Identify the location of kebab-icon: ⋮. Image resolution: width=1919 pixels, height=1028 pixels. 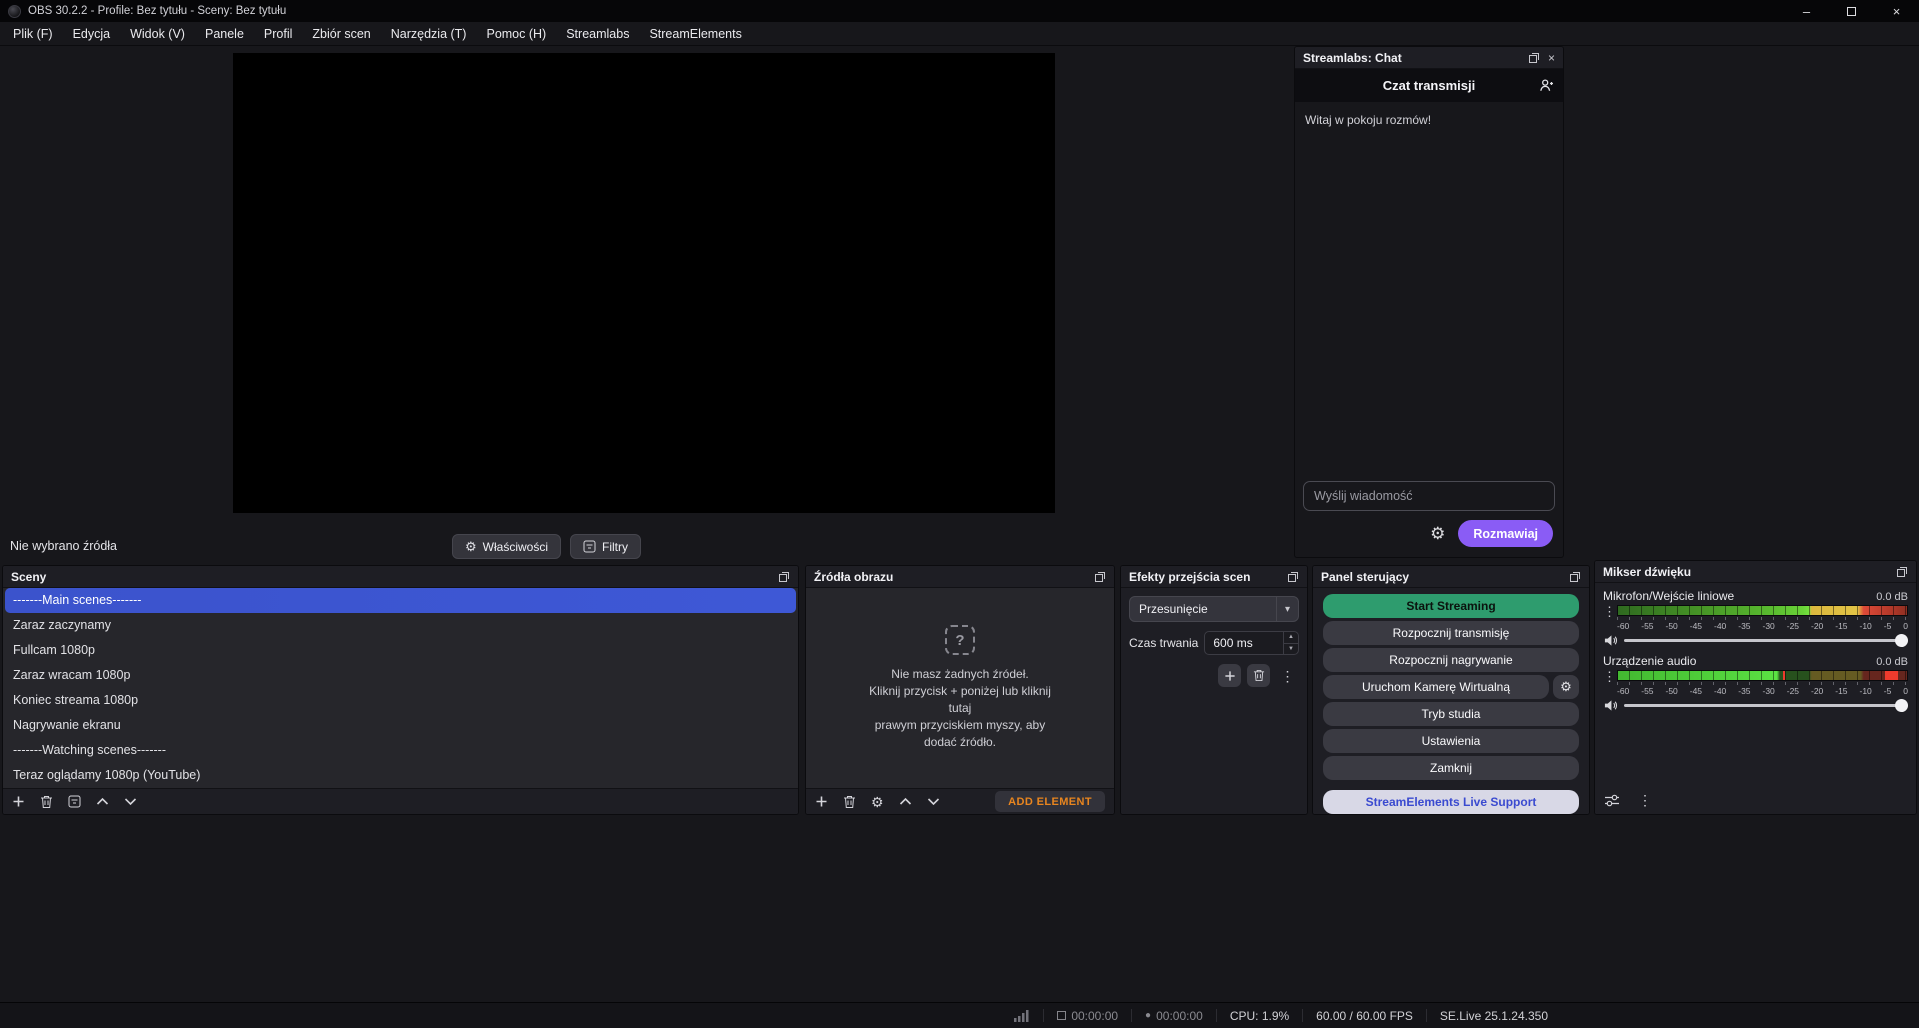
(1609, 611).